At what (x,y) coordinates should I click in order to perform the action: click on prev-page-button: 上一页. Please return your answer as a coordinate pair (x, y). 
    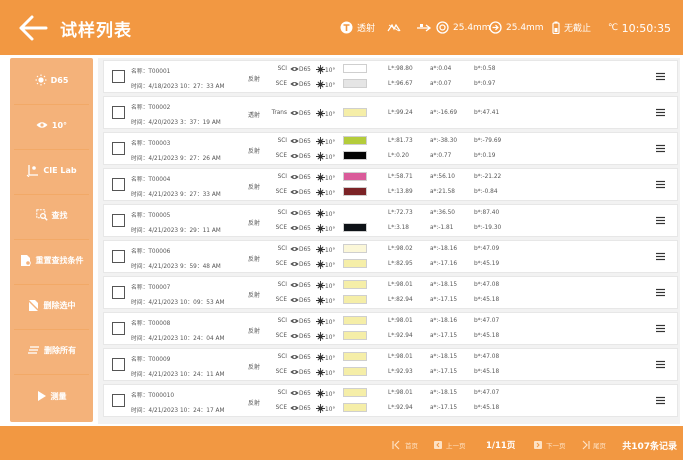
    Looking at the image, I should click on (449, 445).